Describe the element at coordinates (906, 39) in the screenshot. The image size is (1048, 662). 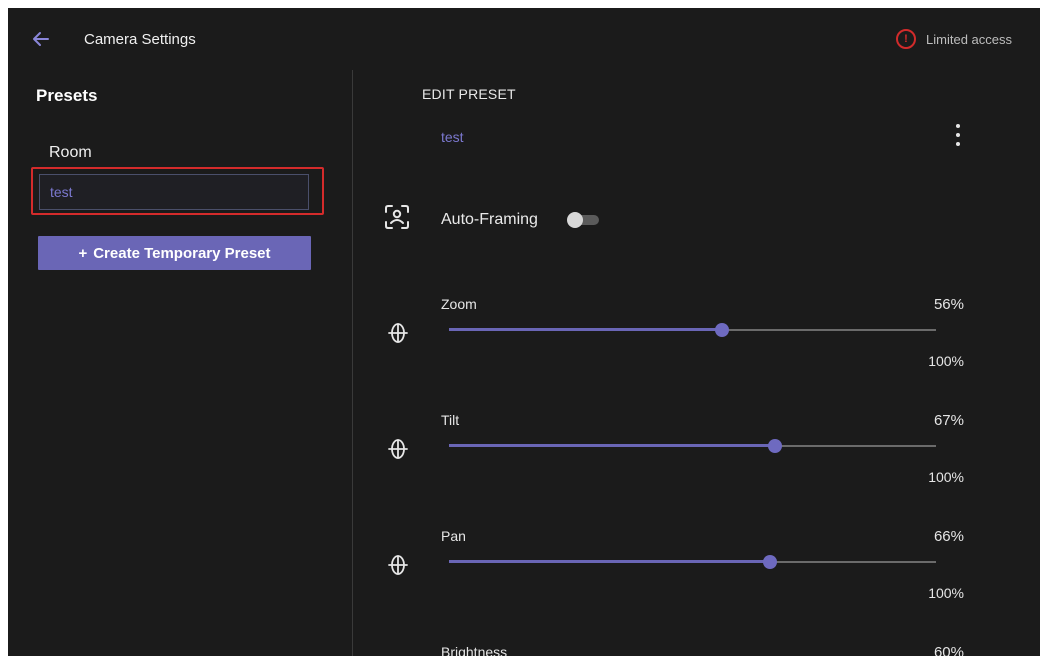
I see `warning-icon: !` at that location.